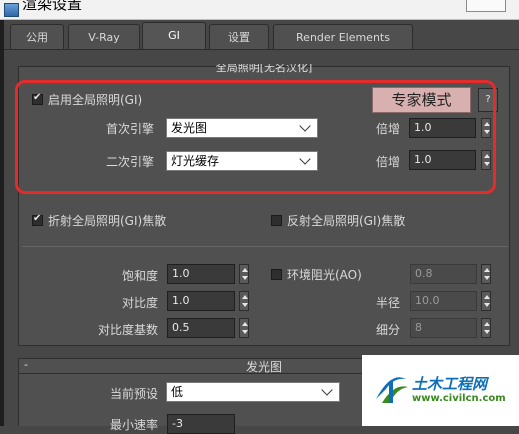  I want to click on refractive-caustics-checkbox, so click(37, 219).